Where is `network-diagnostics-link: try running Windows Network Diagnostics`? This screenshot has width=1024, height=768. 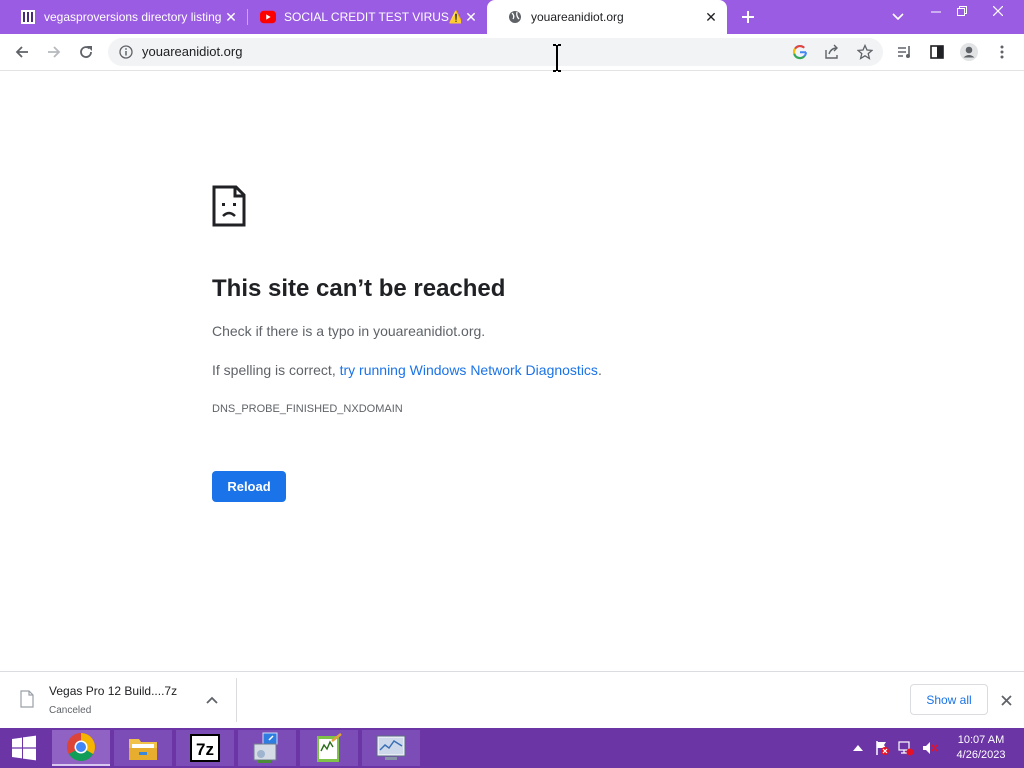 network-diagnostics-link: try running Windows Network Diagnostics is located at coordinates (469, 370).